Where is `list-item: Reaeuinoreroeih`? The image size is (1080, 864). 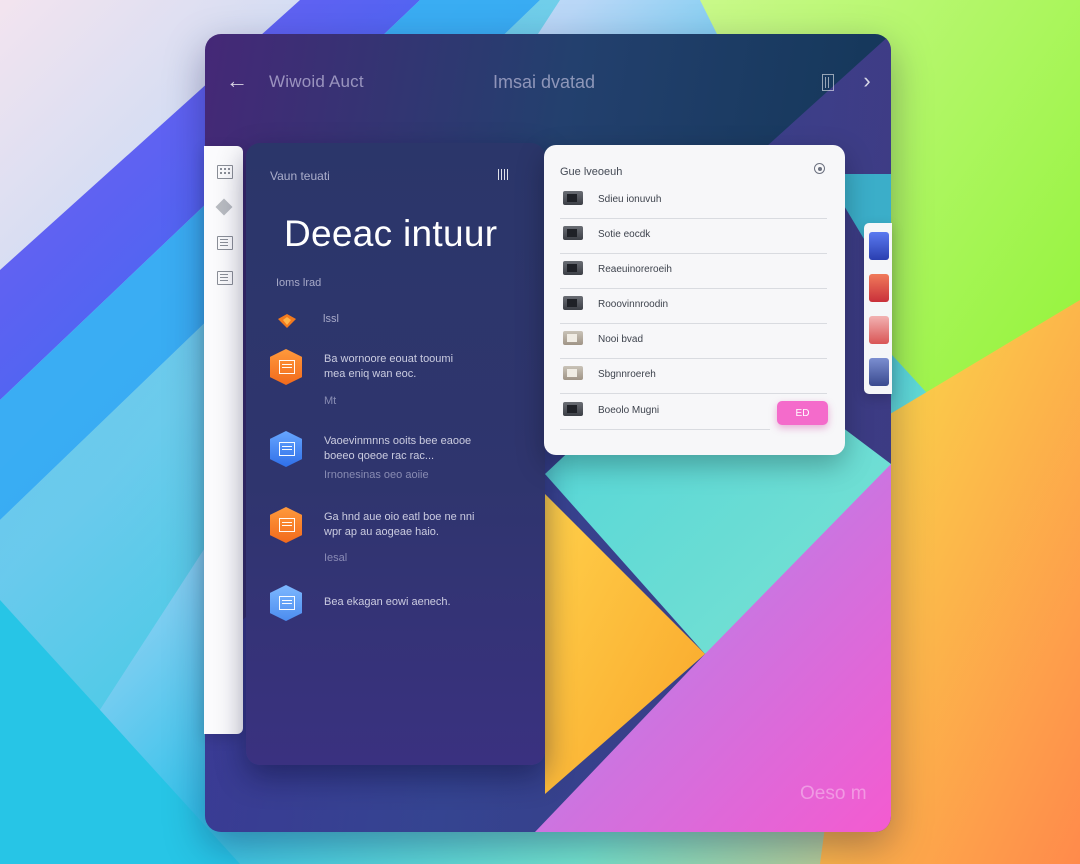
list-item: Reaeuinoreroeih is located at coordinates (693, 271).